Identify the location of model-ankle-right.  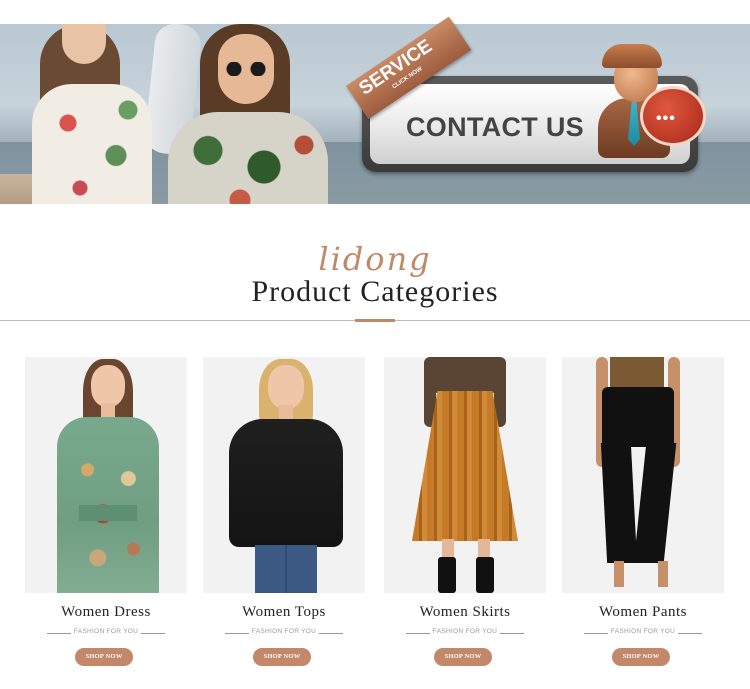
(663, 574).